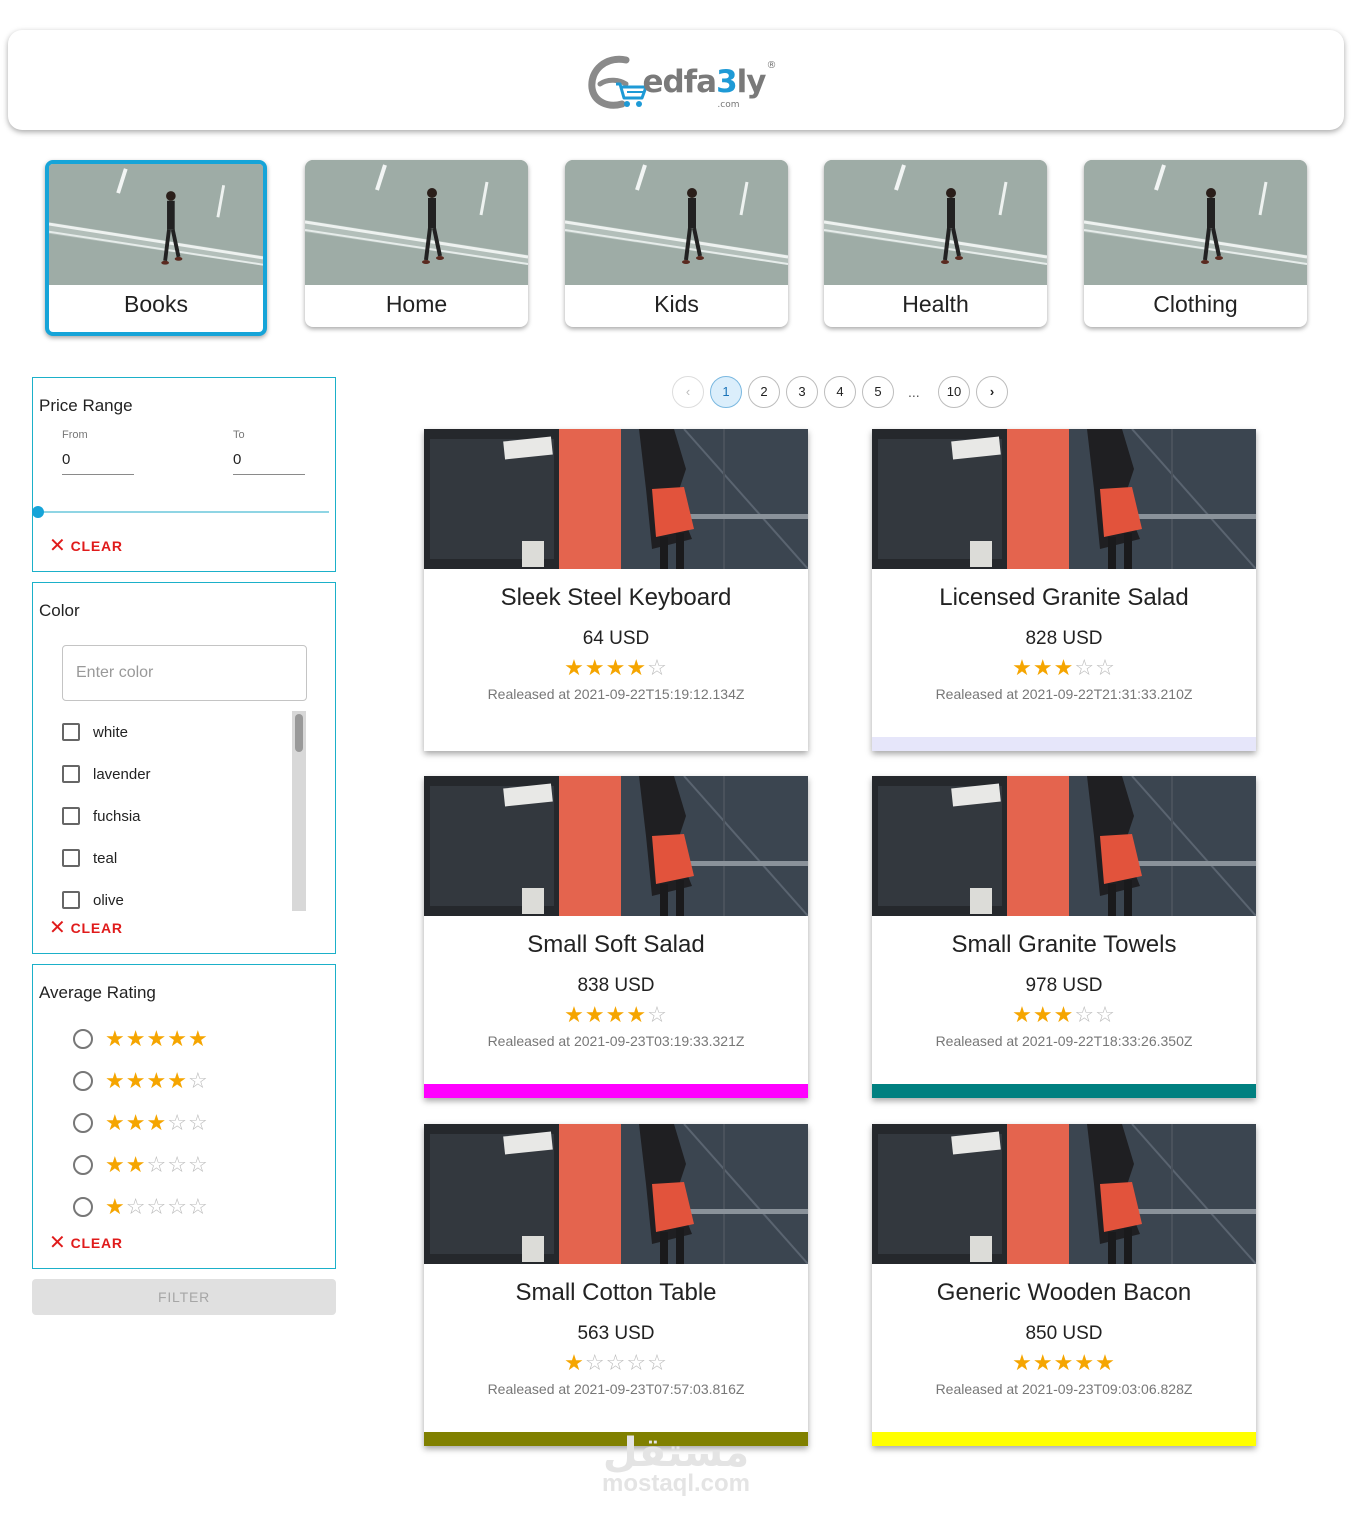 The height and width of the screenshot is (1533, 1352). Describe the element at coordinates (840, 392) in the screenshot. I see `page-button-4: 4` at that location.